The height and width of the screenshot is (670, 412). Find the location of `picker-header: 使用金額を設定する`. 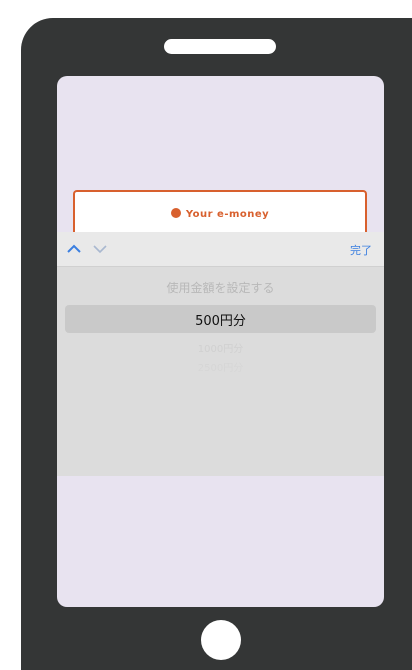

picker-header: 使用金額を設定する is located at coordinates (220, 288).